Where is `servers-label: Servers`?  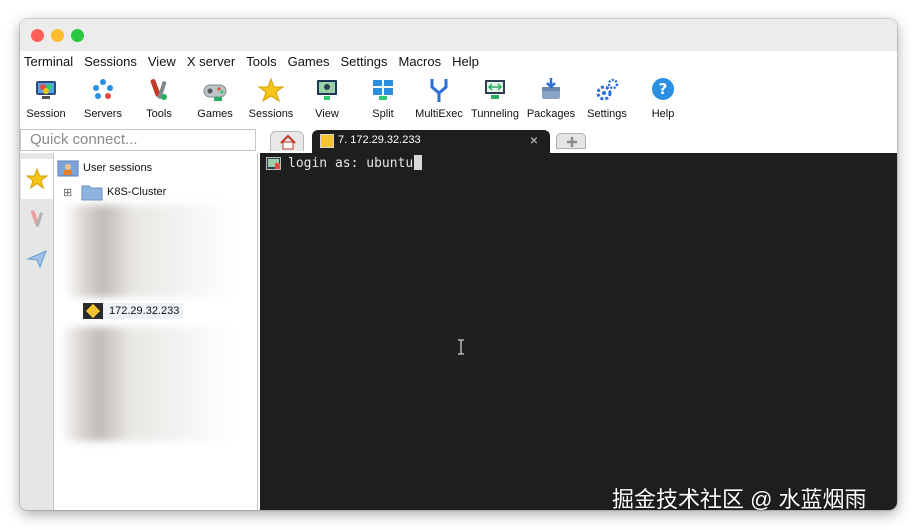
servers-label: Servers is located at coordinates (103, 114).